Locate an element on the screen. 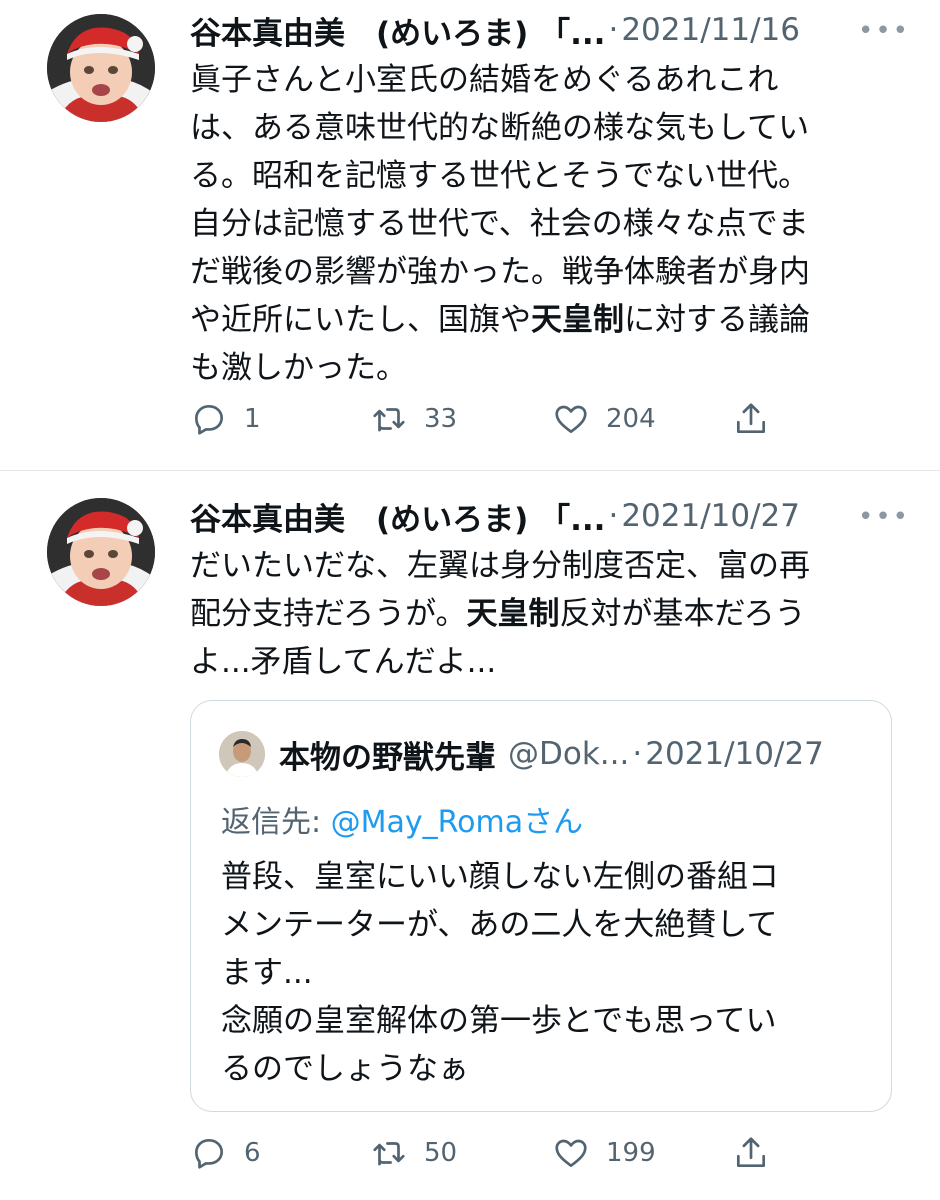 This screenshot has height=1200, width=940. tweet-text-line: や近所にいたし、国旗や天皇制に対する議論 is located at coordinates (540, 320).